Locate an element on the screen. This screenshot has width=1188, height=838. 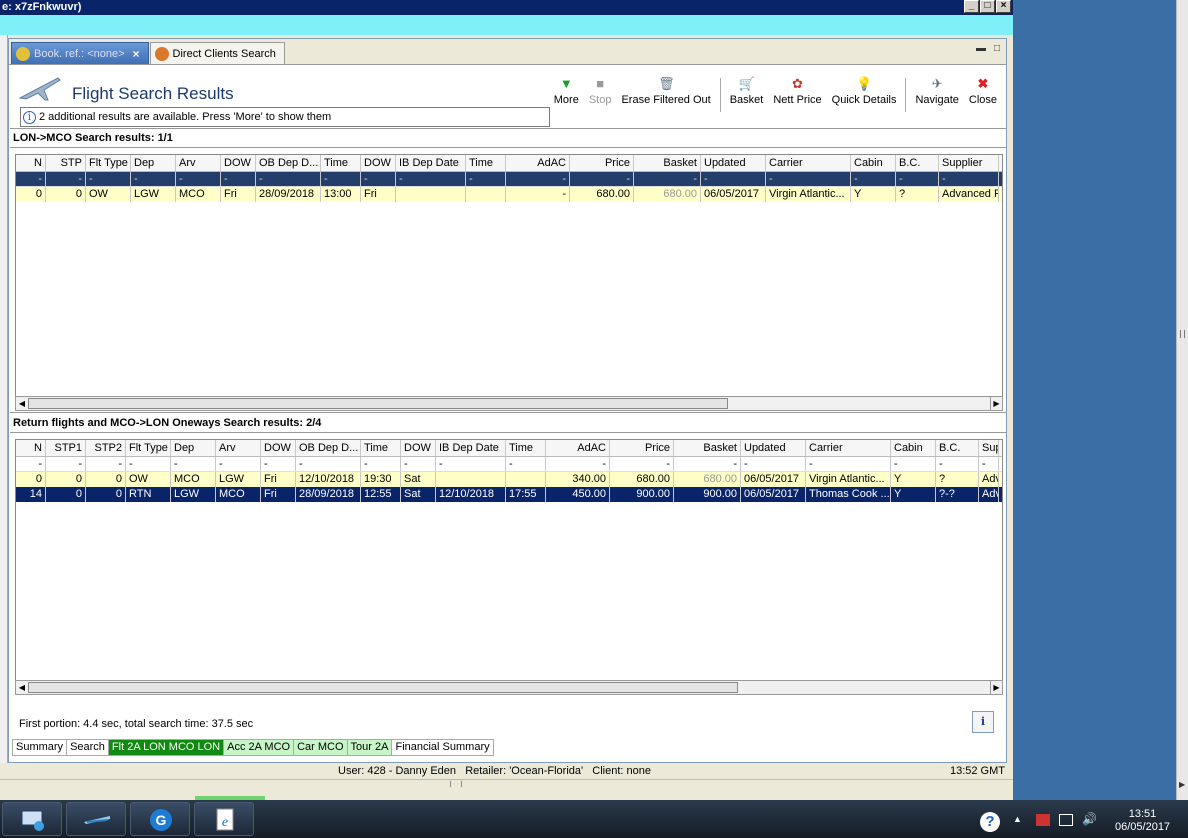
table-cell: OW is located at coordinates (108, 194).